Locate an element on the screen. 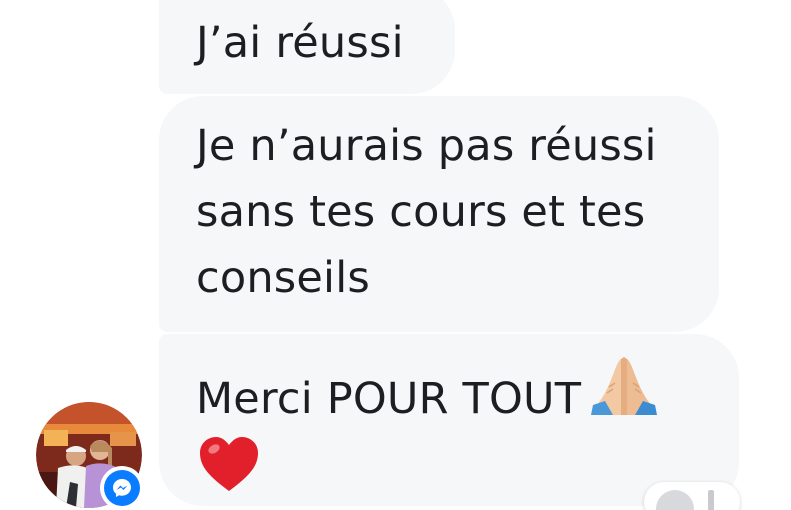  message-text: Merci POUR TOUT is located at coordinates (389, 399).